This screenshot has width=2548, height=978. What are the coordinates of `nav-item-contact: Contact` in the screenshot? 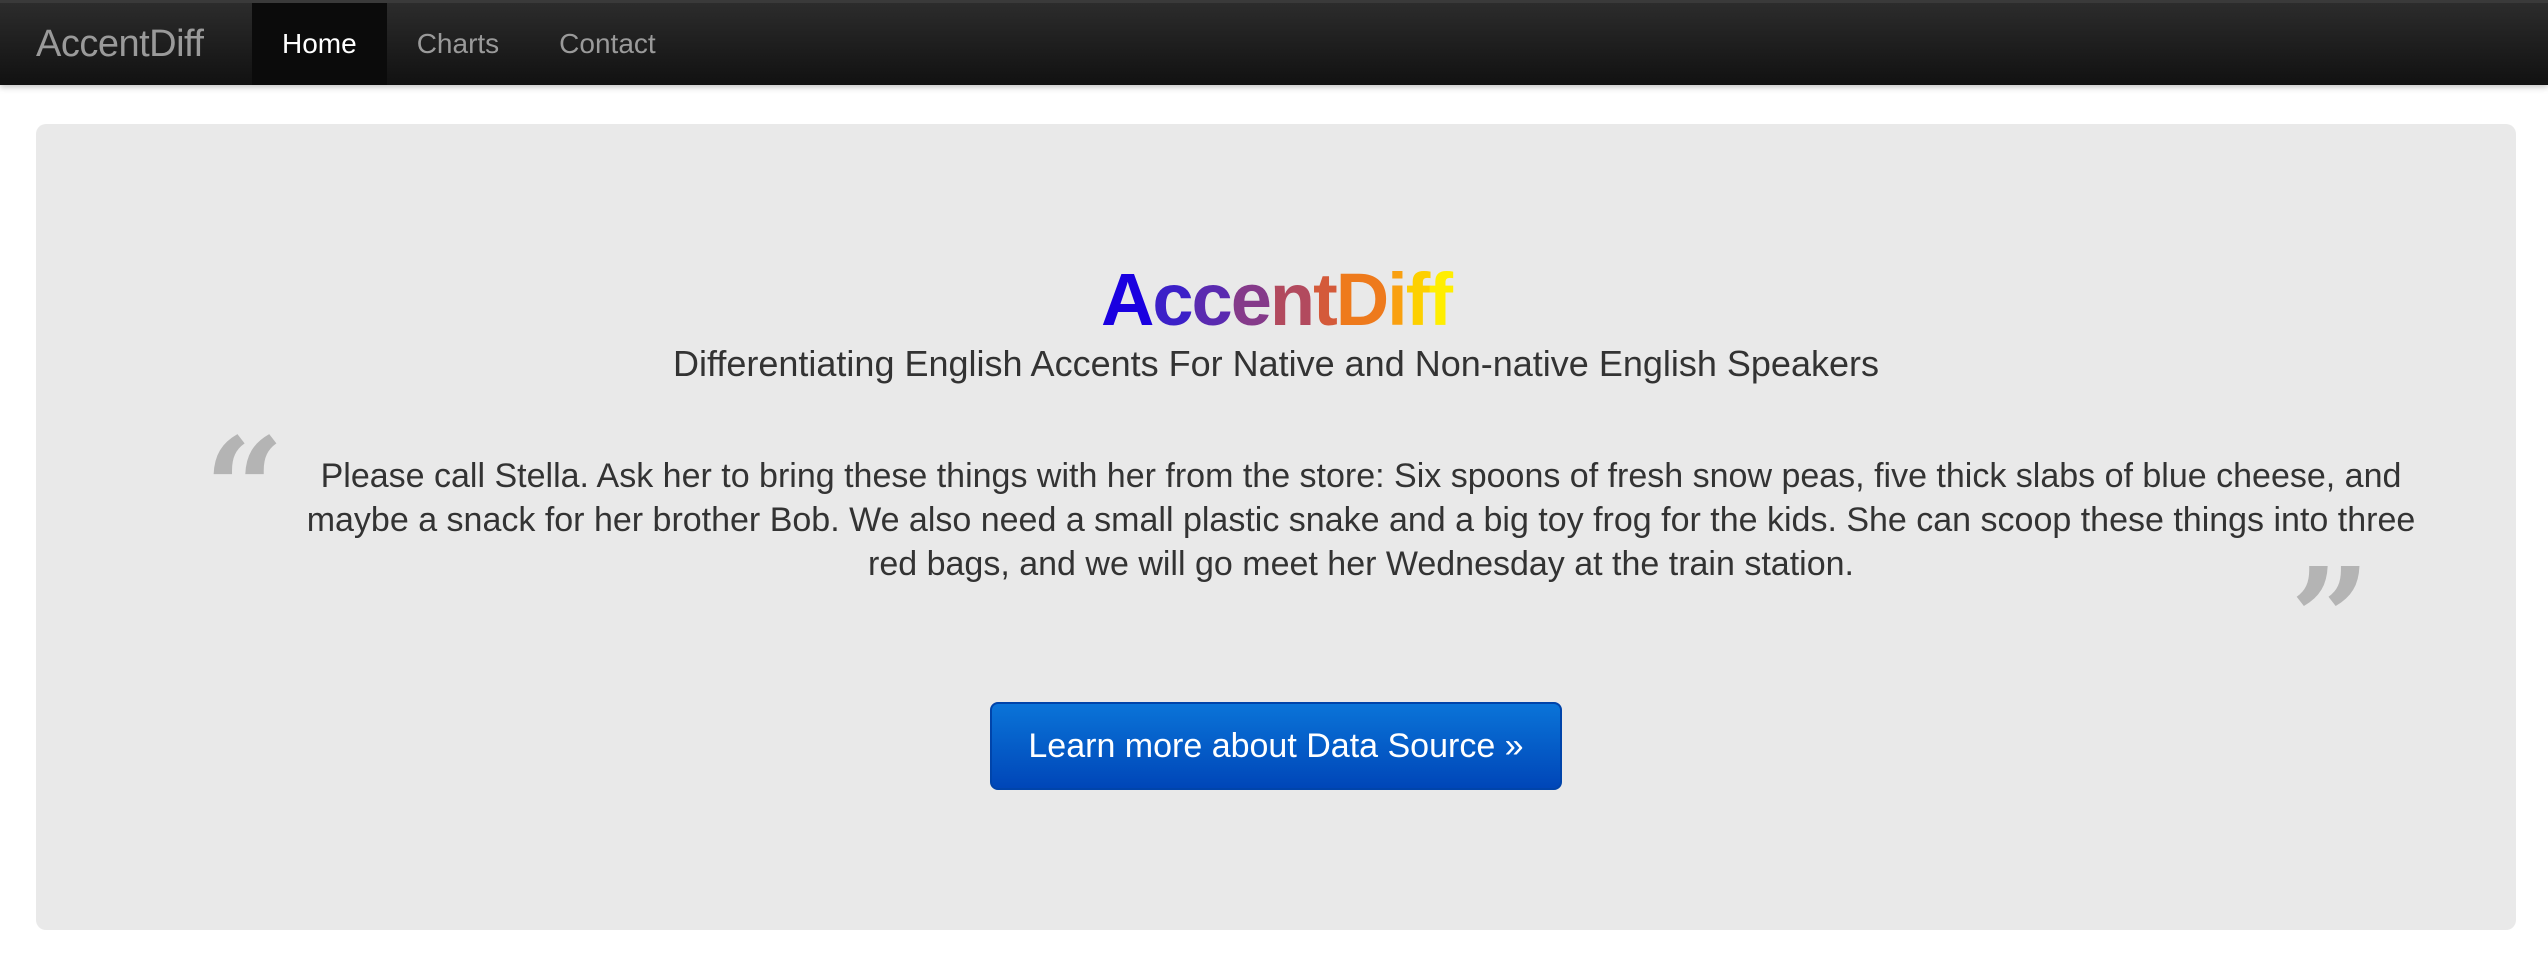 It's located at (607, 44).